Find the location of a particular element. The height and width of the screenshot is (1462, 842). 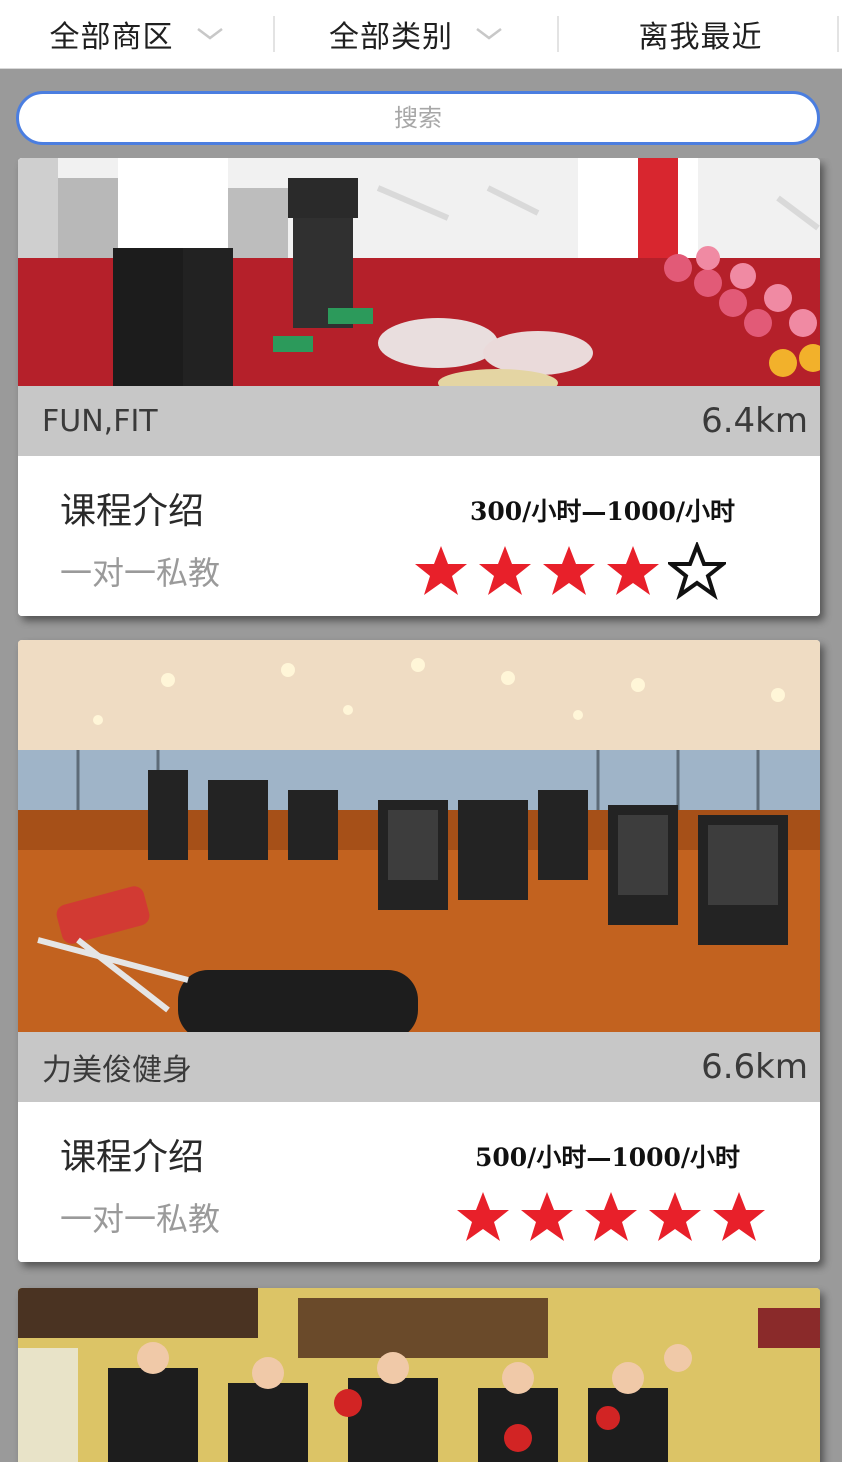

gym-distance: 6.6km is located at coordinates (754, 1067).